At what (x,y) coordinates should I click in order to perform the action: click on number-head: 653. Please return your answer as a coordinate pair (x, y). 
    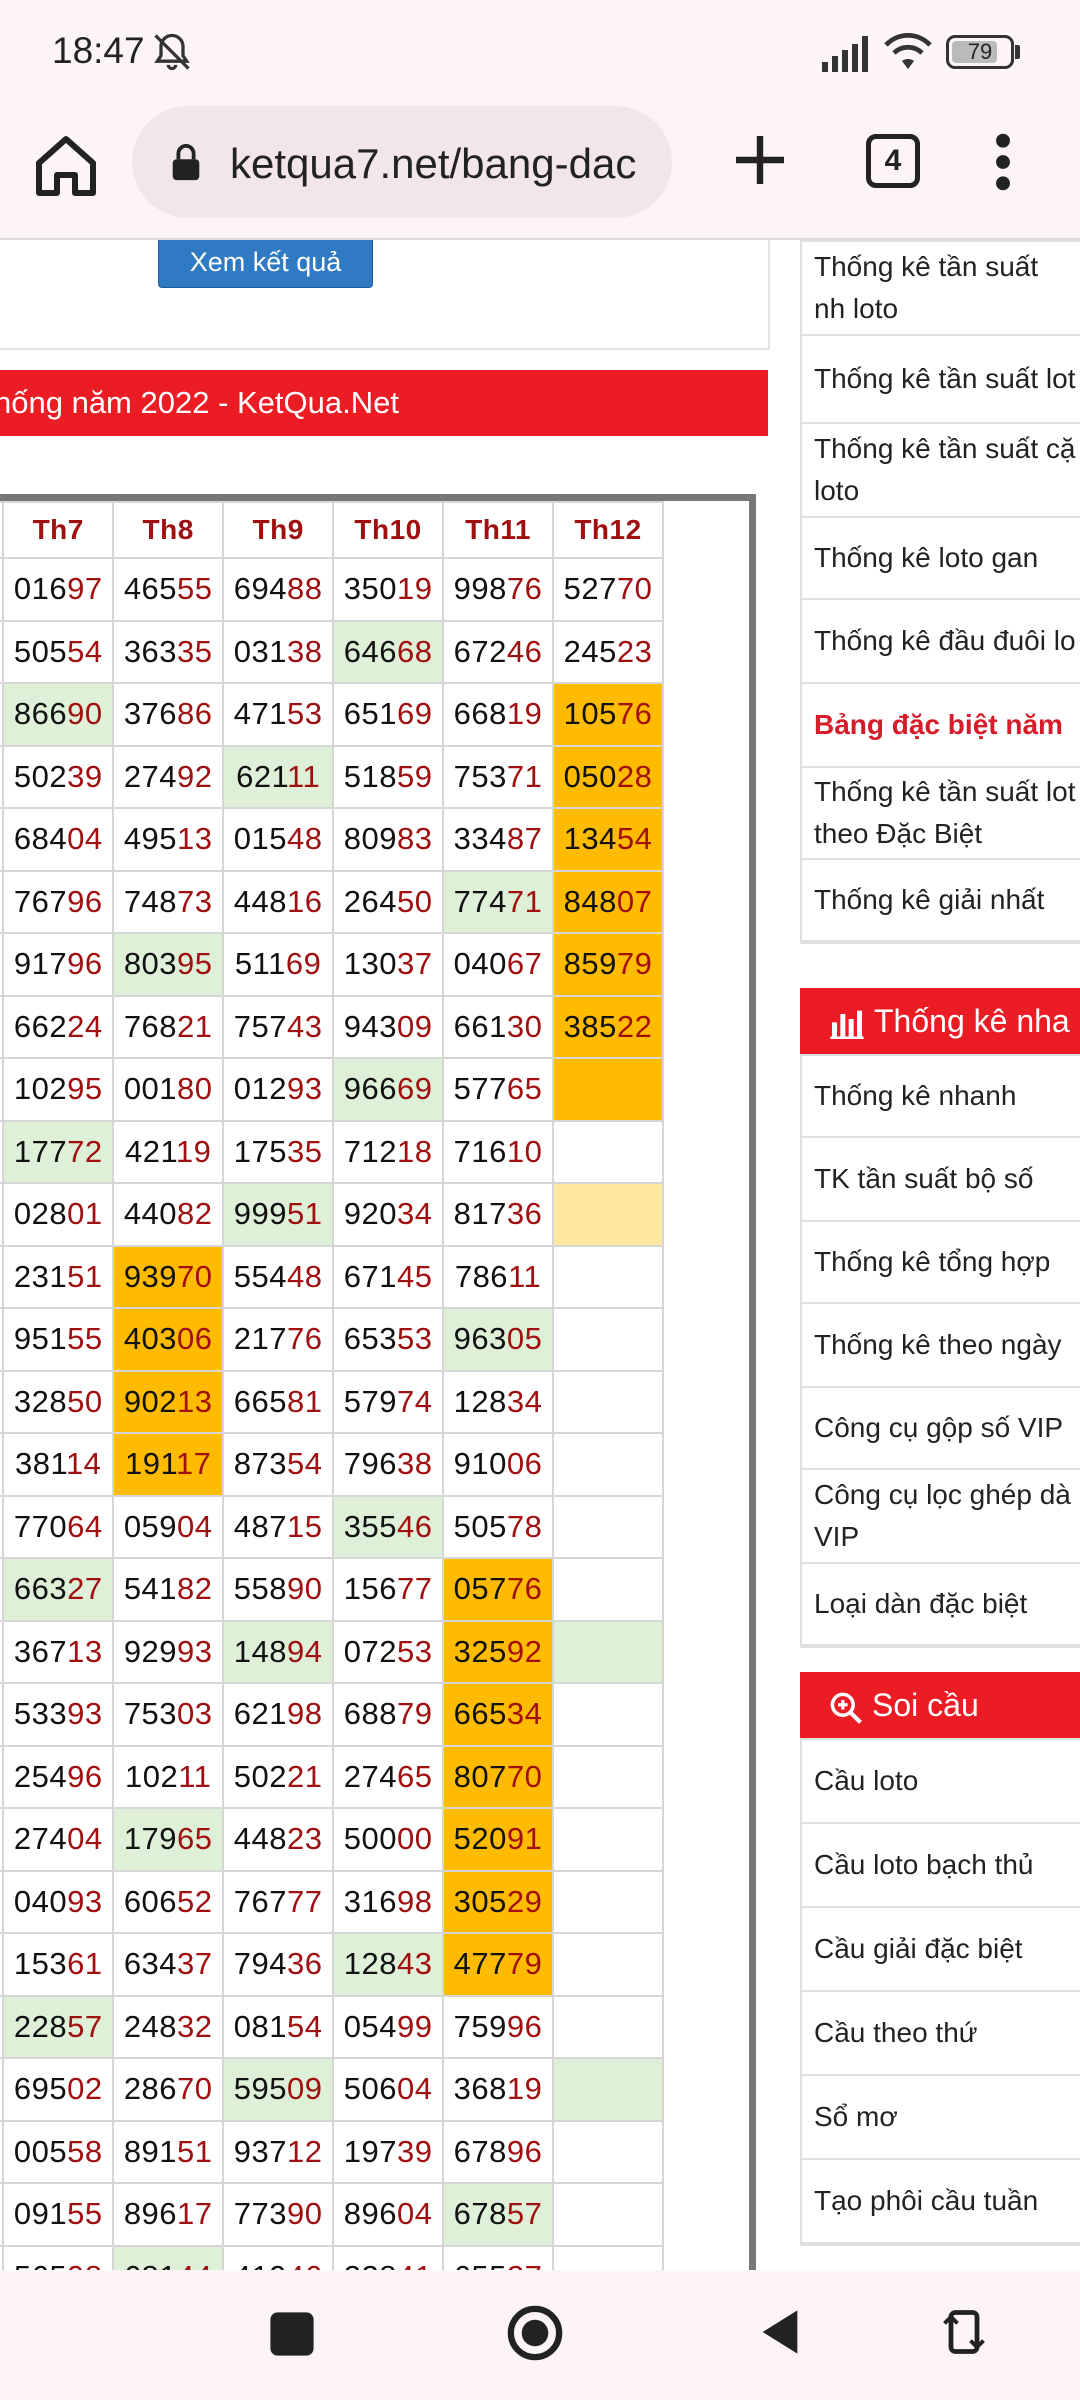
    Looking at the image, I should click on (370, 1339).